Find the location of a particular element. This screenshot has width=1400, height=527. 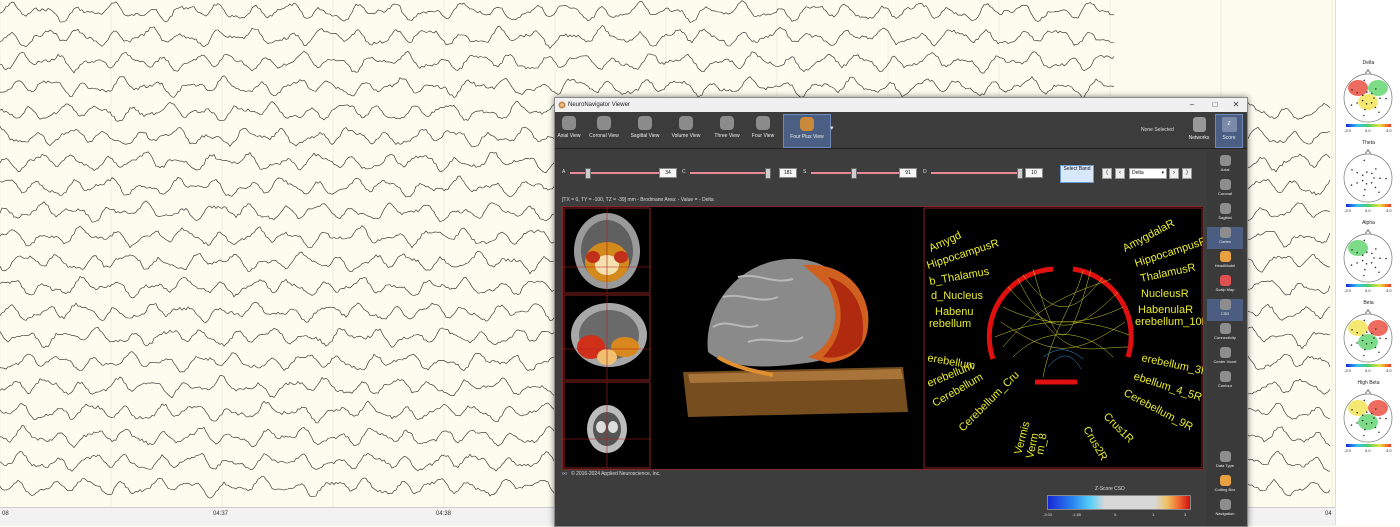

toolbar-coronal-button: Coronal View is located at coordinates (604, 130).